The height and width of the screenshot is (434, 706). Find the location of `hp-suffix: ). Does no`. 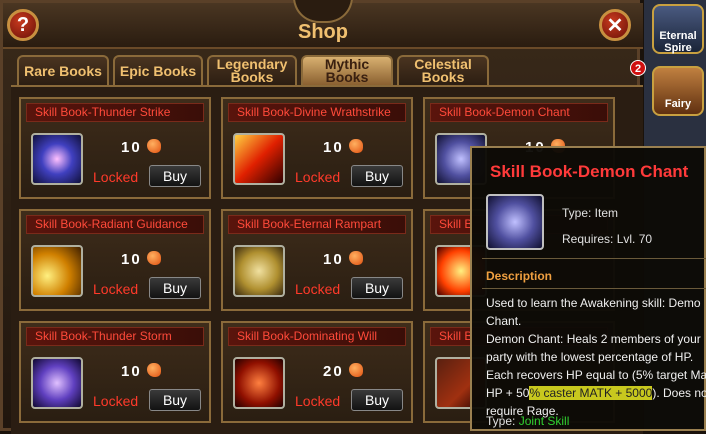

hp-suffix: ). Does no is located at coordinates (679, 393).